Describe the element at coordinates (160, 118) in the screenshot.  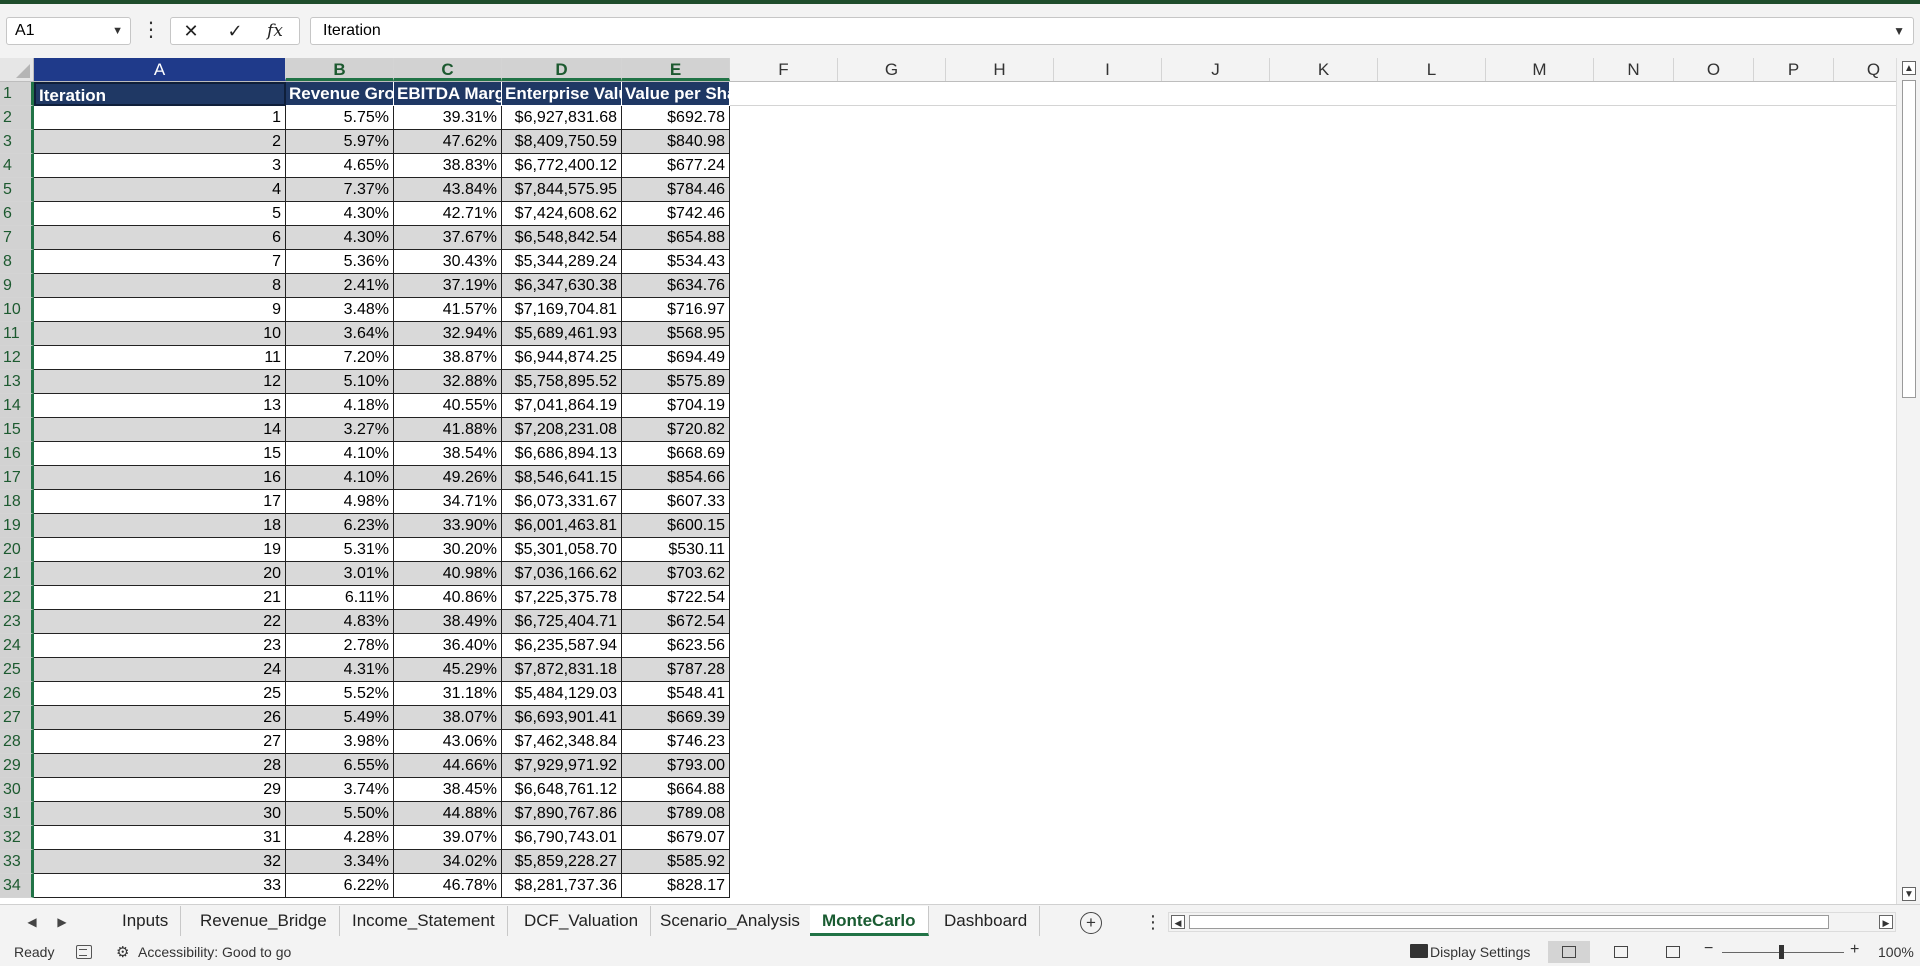
I see `table-cell: 1` at that location.